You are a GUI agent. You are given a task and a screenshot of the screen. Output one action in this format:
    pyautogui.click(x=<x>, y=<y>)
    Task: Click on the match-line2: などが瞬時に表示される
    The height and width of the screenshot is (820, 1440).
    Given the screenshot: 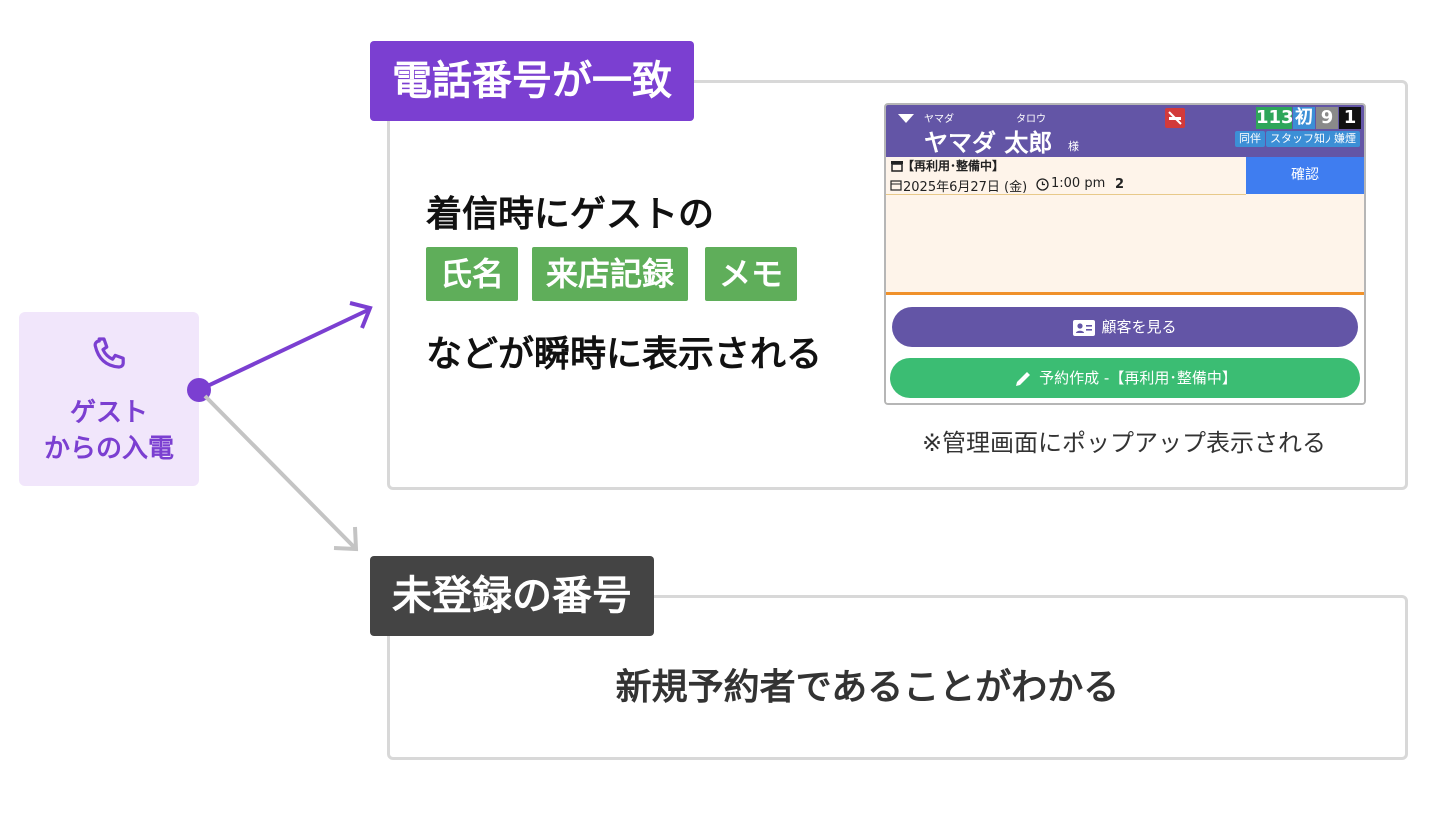 What is the action you would take?
    pyautogui.click(x=624, y=354)
    